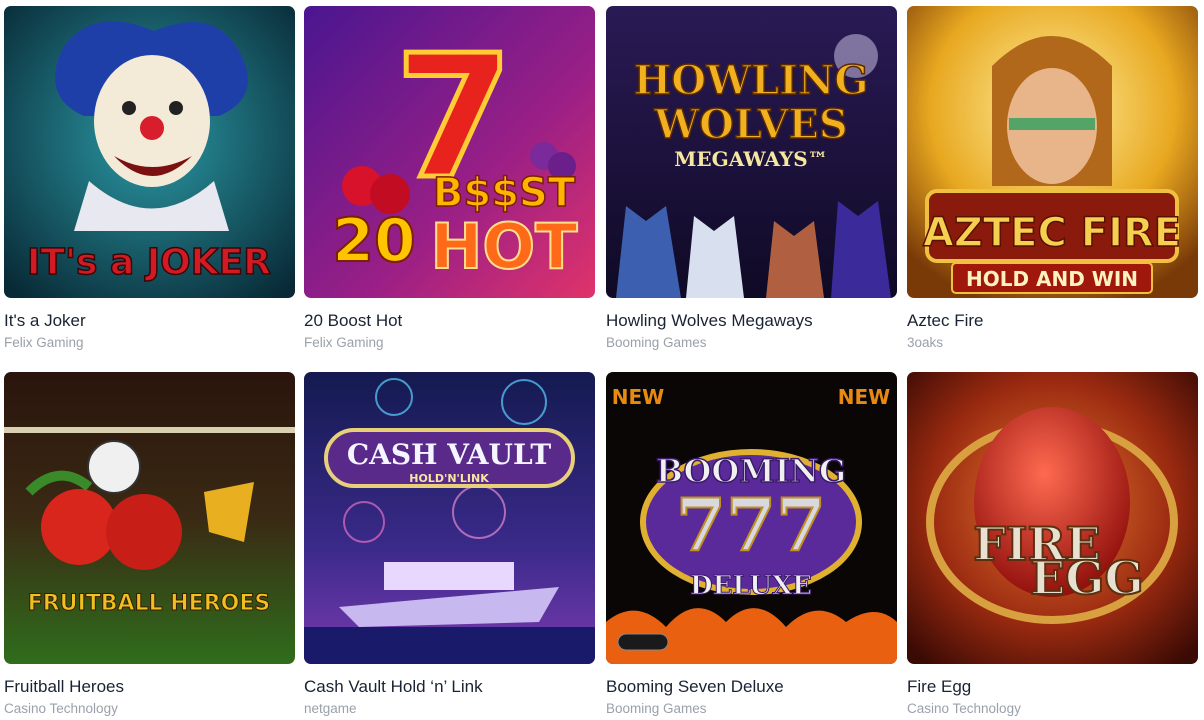 Image resolution: width=1204 pixels, height=720 pixels. I want to click on game-thumbnail: IT's a JOKER, so click(149, 152).